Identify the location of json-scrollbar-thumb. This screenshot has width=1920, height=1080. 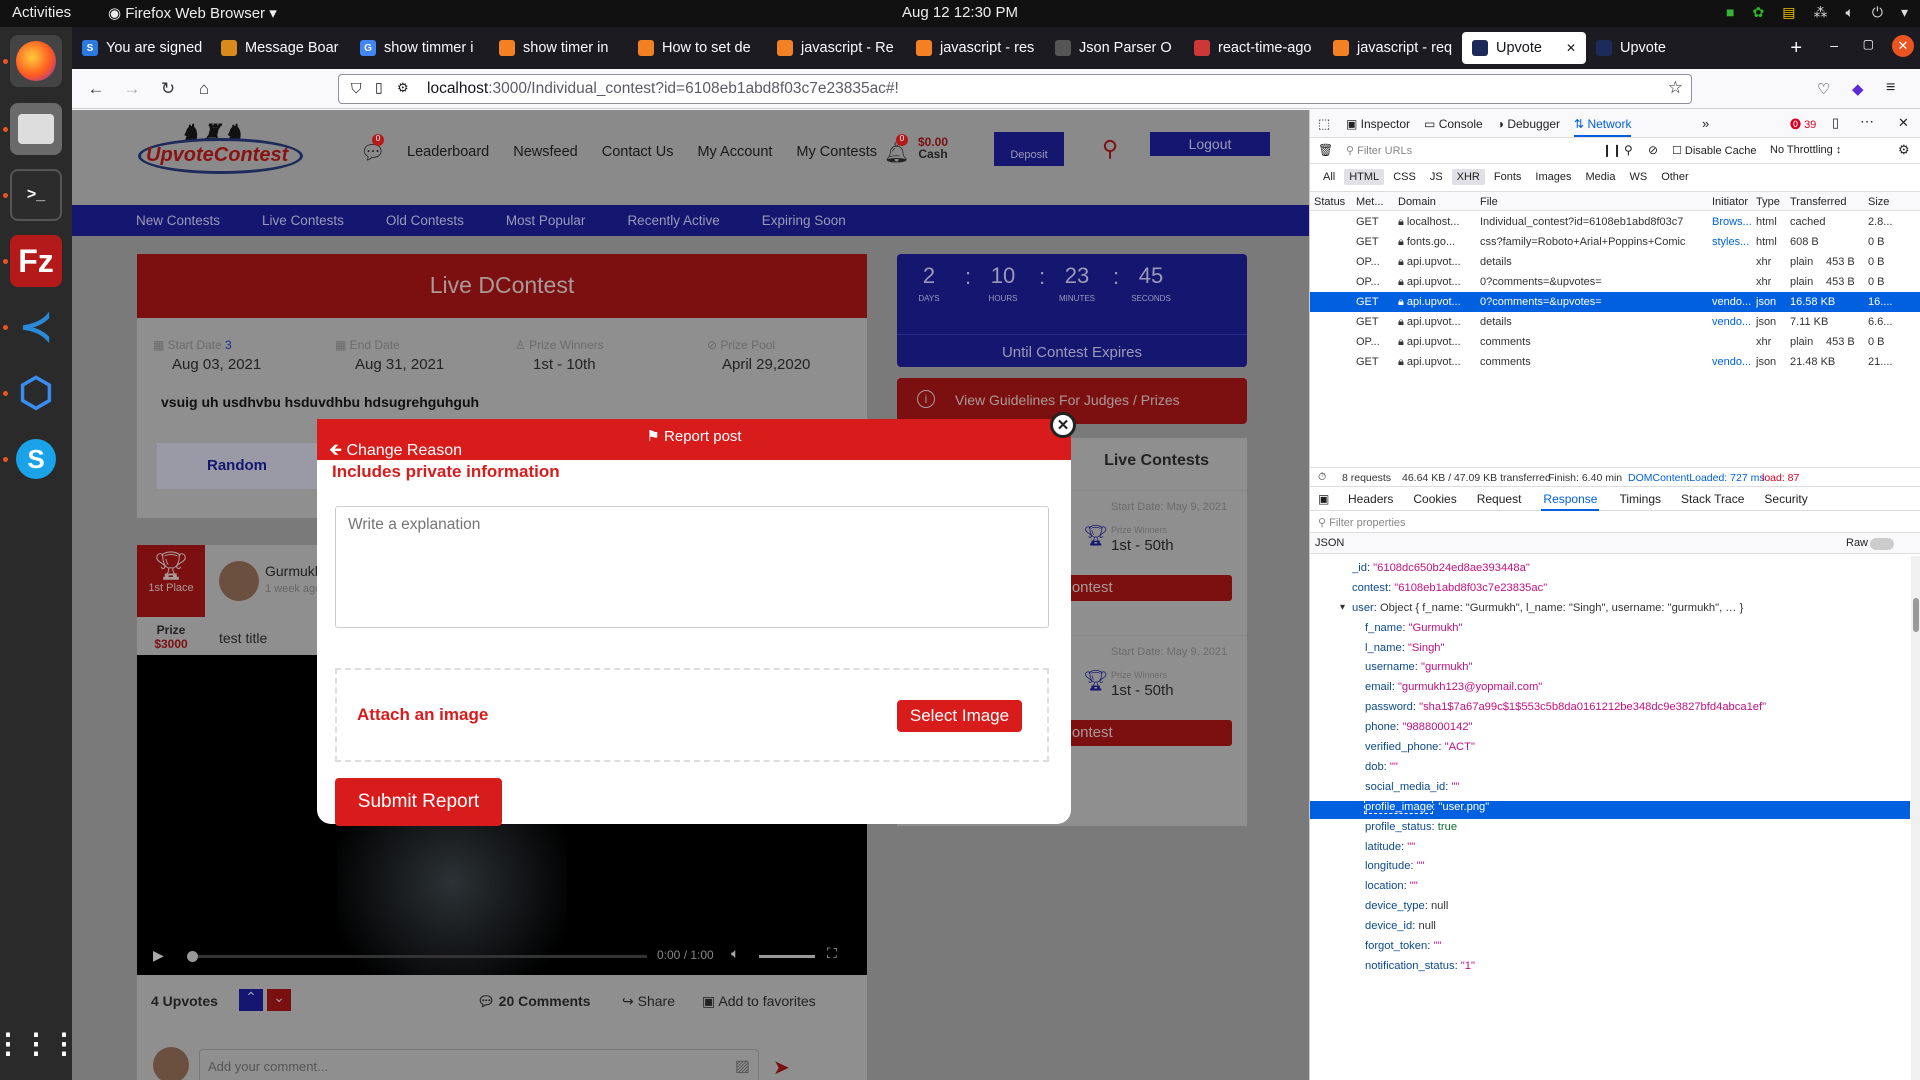
(1916, 615).